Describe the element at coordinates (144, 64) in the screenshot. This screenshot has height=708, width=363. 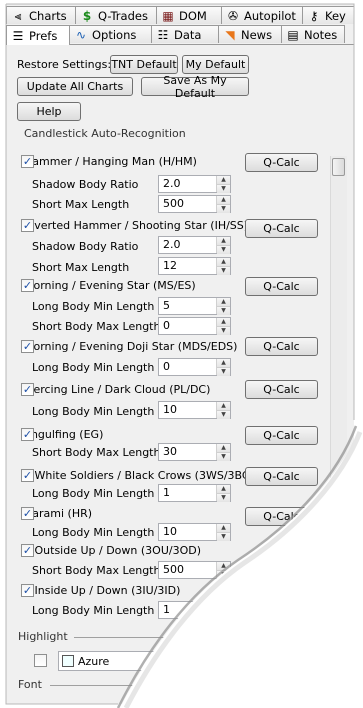
I see `tnt-default-button: TNT Default` at that location.